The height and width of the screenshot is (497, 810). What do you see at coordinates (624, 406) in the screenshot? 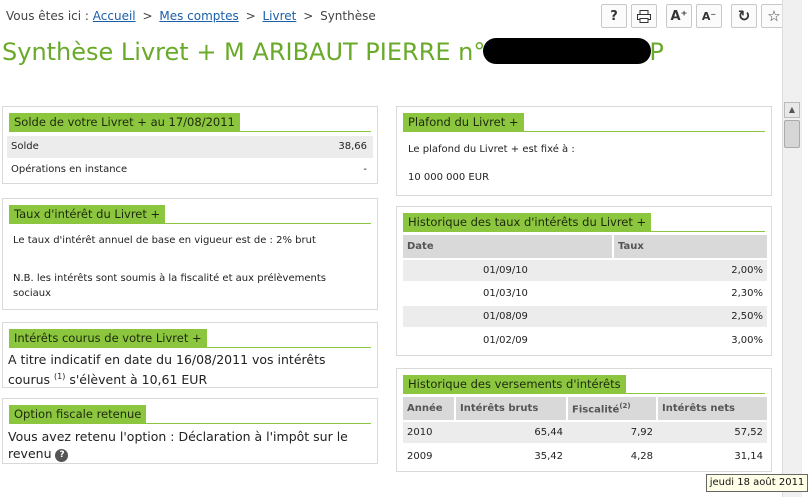
I see `footnote-2-link: (2)` at bounding box center [624, 406].